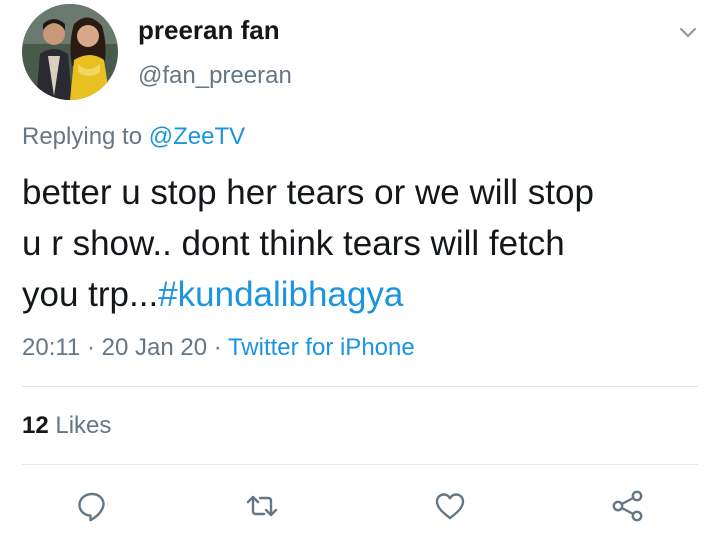 This screenshot has height=550, width=720. I want to click on likes-count: 12 Likes, so click(66, 426).